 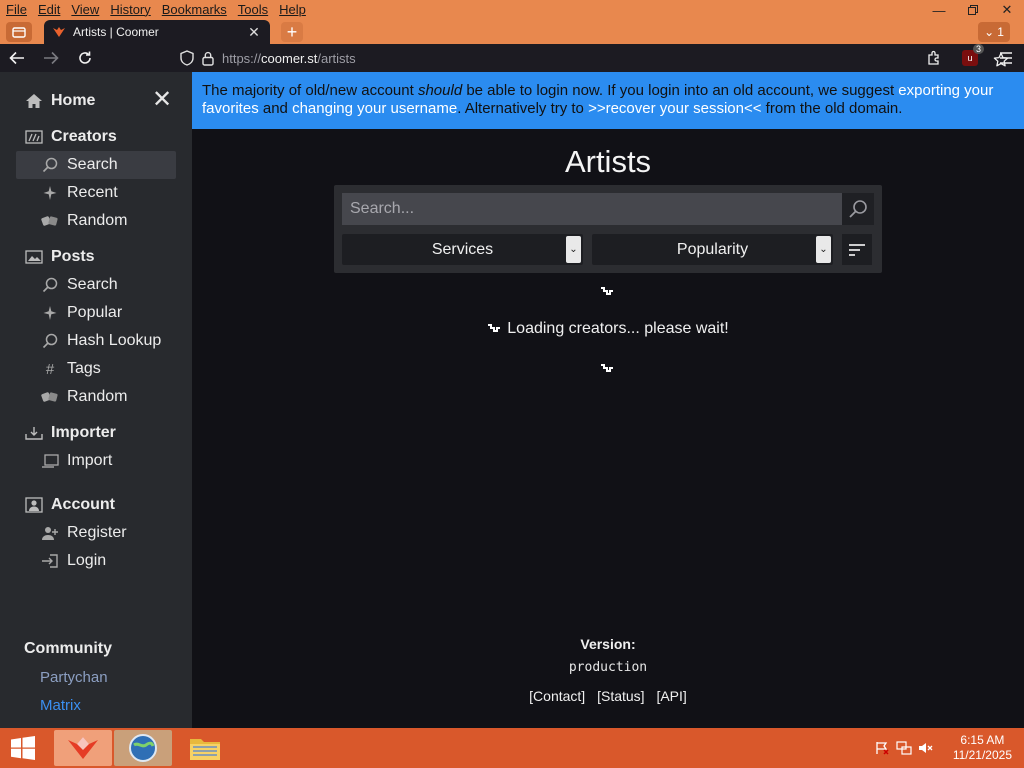 What do you see at coordinates (96, 461) in the screenshot?
I see `sidebar-item-import: Import` at bounding box center [96, 461].